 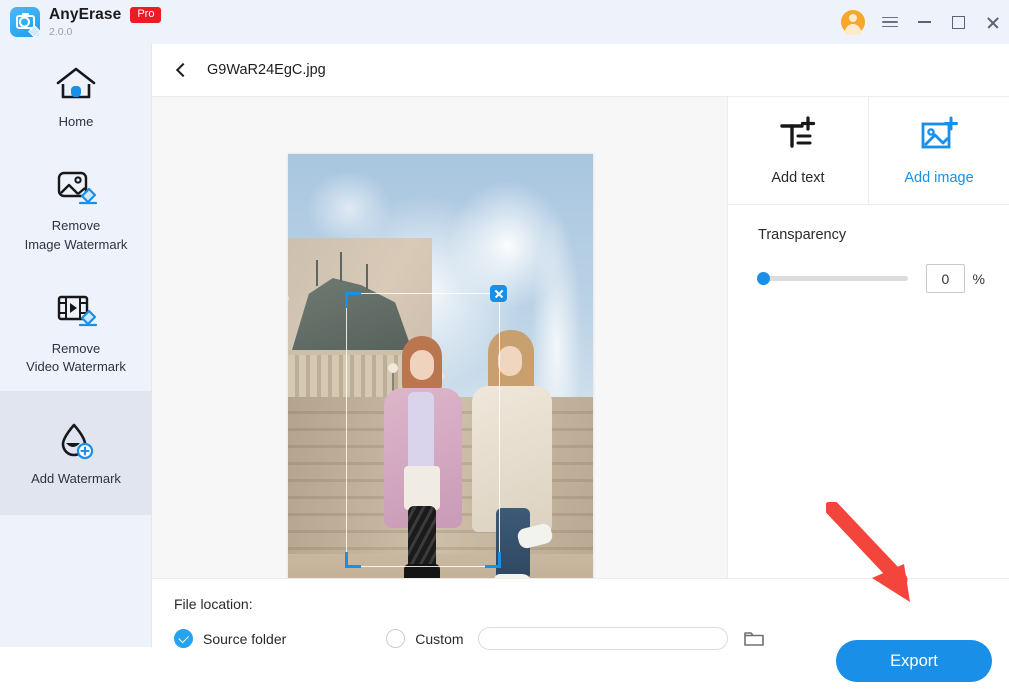 What do you see at coordinates (183, 638) in the screenshot?
I see `radio-source-folder` at bounding box center [183, 638].